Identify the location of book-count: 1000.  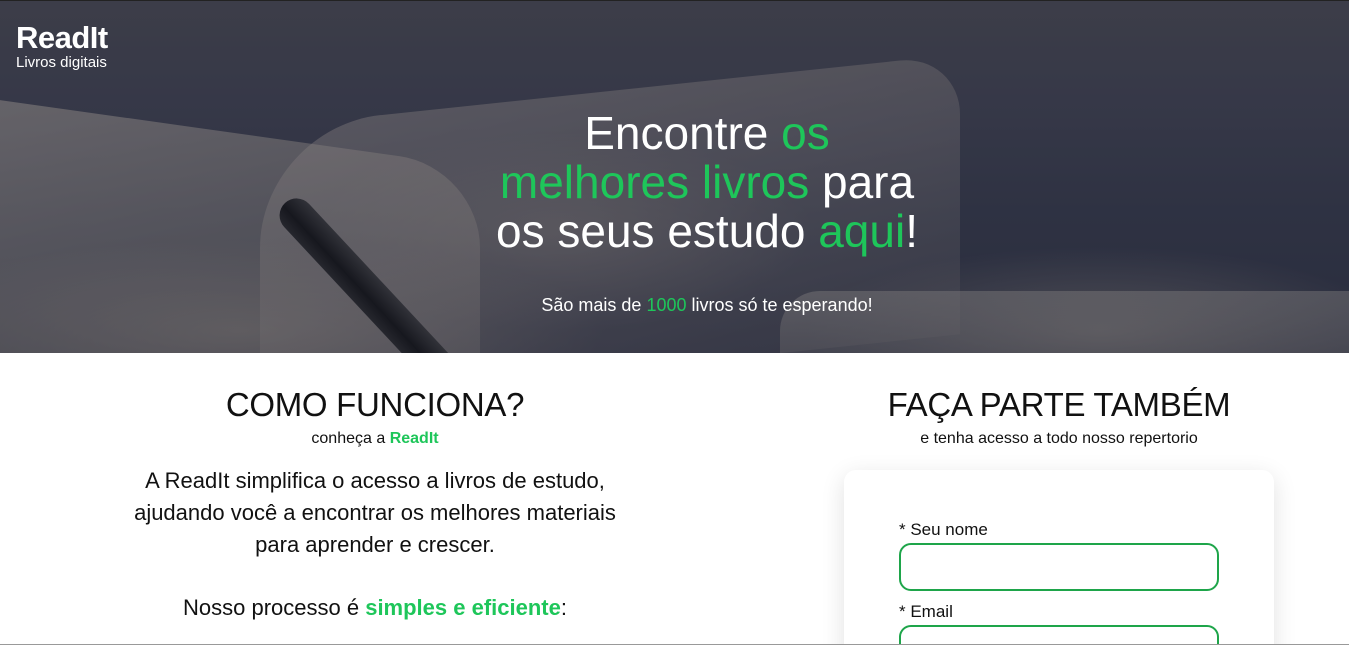
(666, 305).